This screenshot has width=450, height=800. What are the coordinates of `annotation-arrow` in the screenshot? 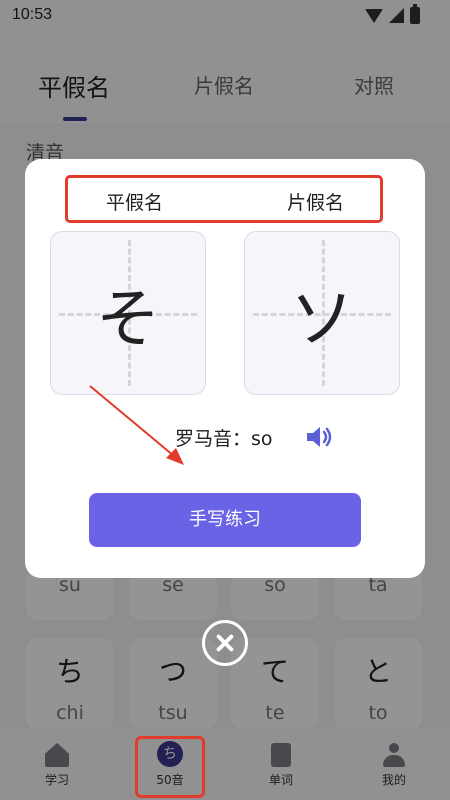 It's located at (136, 425).